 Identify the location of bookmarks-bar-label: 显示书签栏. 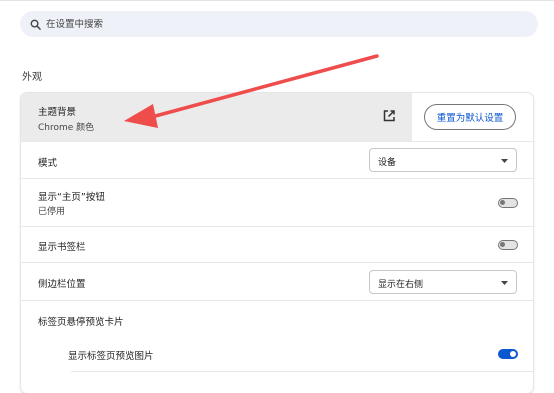
(62, 247).